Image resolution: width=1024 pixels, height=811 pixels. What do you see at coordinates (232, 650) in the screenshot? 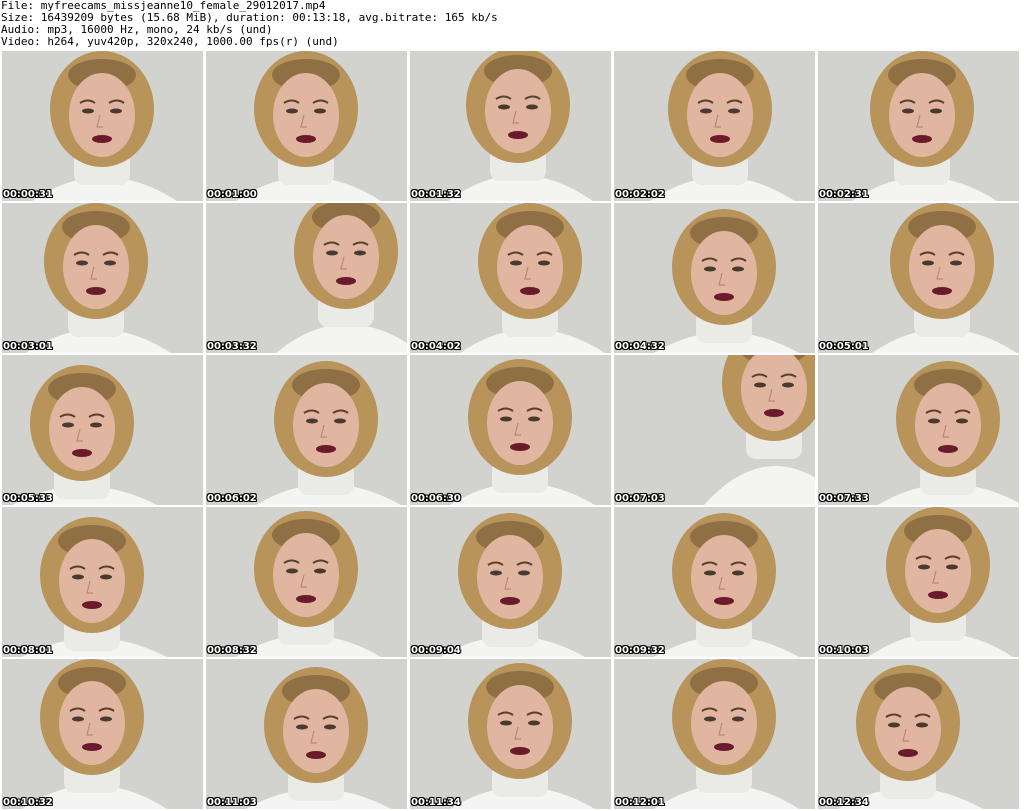
I see `frame-timestamp: 00:08:32` at bounding box center [232, 650].